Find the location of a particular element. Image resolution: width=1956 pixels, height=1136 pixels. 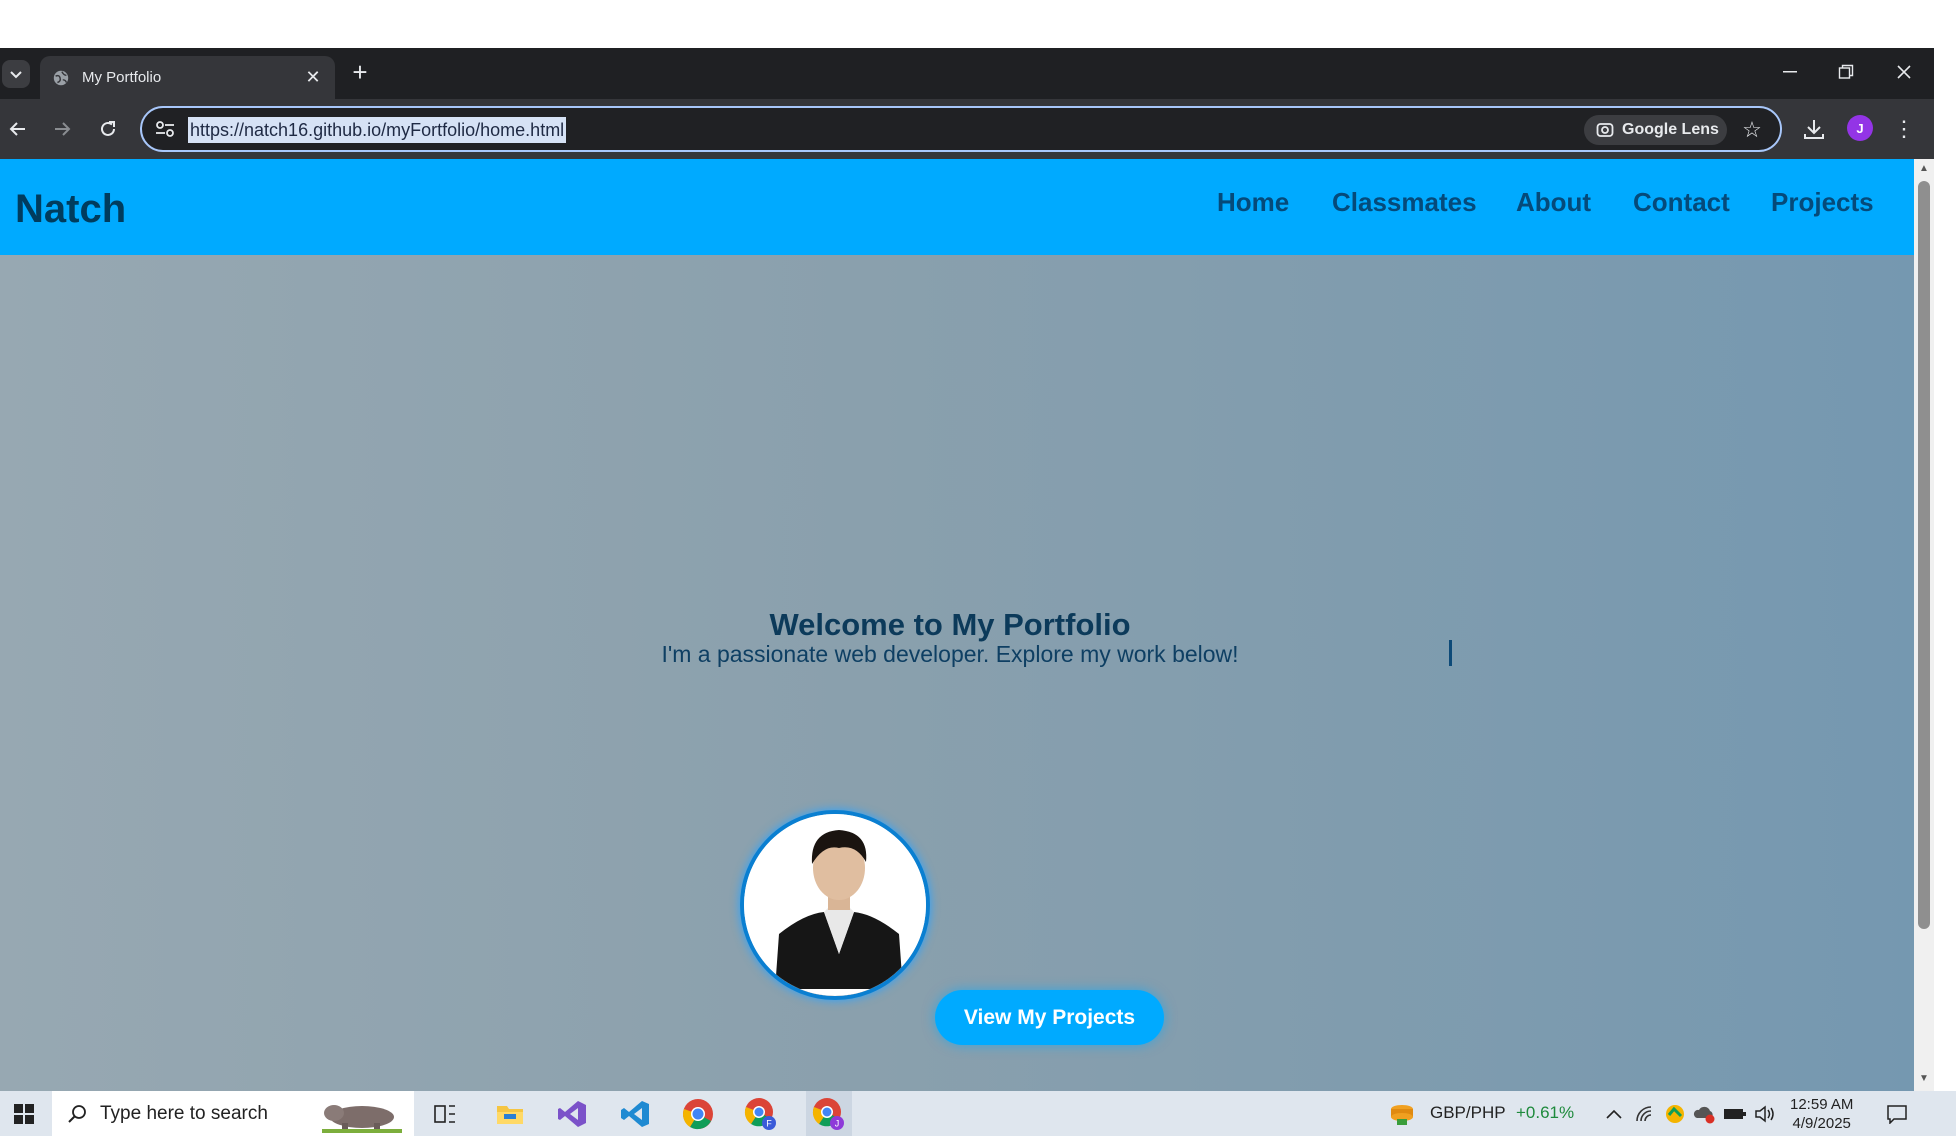

nav-classmates-link: Classmates is located at coordinates (1404, 202).